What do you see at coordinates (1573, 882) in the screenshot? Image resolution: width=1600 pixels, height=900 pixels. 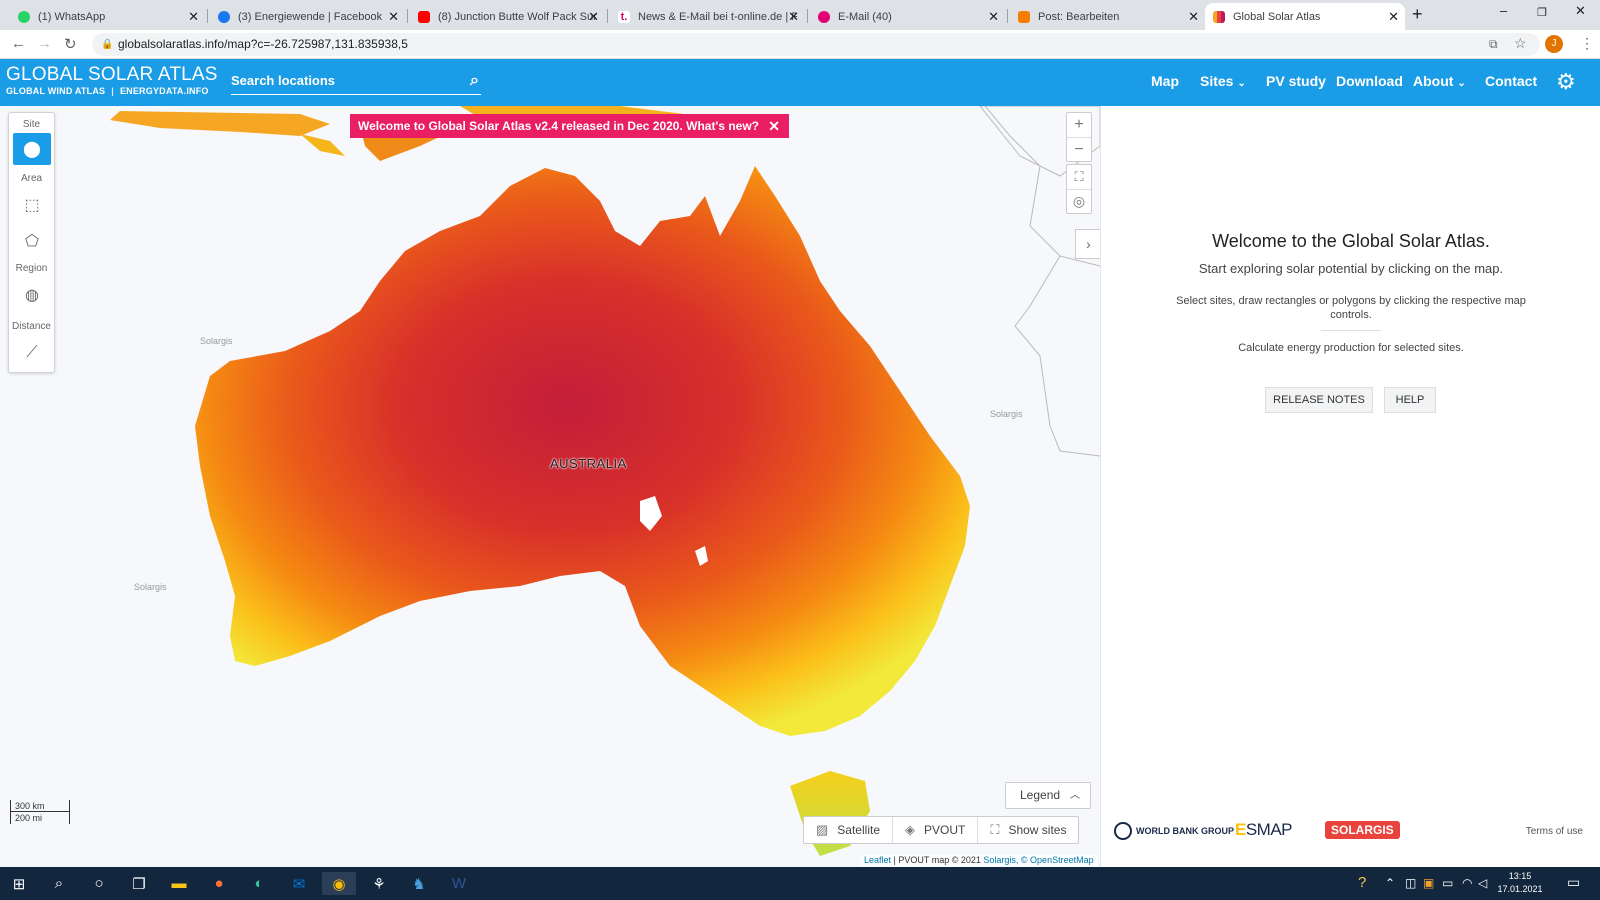 I see `notifications-icon: ▭` at bounding box center [1573, 882].